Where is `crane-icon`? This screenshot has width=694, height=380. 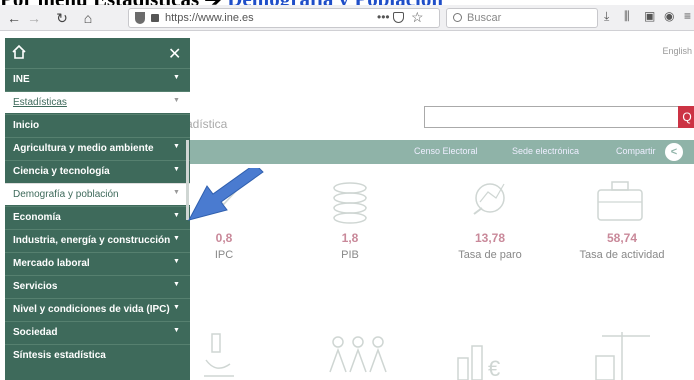 crane-icon is located at coordinates (622, 356).